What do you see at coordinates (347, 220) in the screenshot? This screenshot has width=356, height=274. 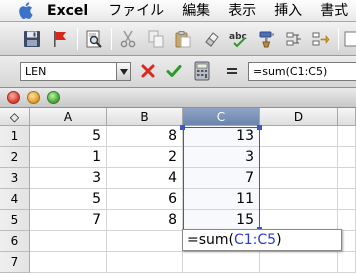 I see `cell-e5` at bounding box center [347, 220].